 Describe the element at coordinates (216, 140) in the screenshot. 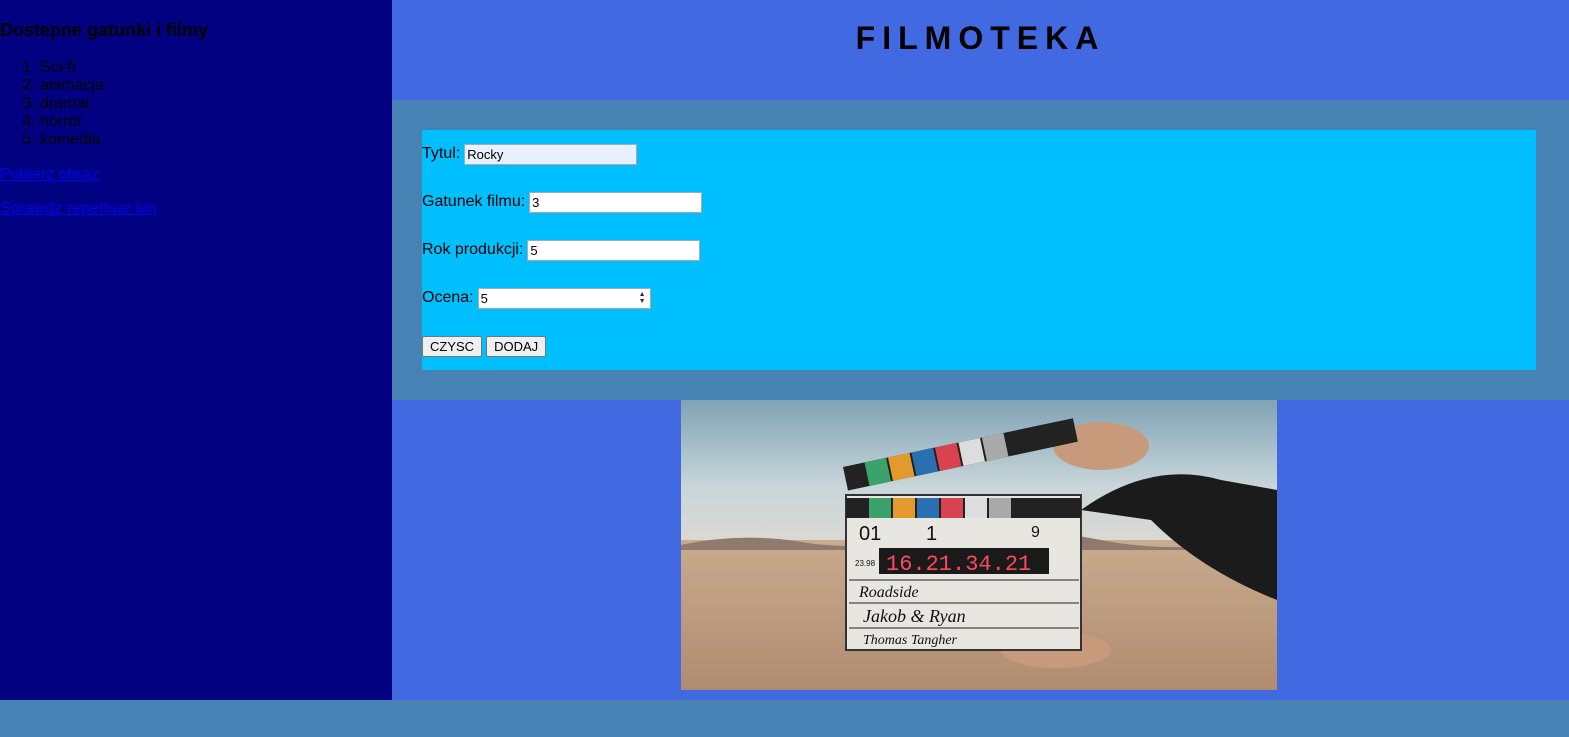

I see `genre-item: komedia` at that location.